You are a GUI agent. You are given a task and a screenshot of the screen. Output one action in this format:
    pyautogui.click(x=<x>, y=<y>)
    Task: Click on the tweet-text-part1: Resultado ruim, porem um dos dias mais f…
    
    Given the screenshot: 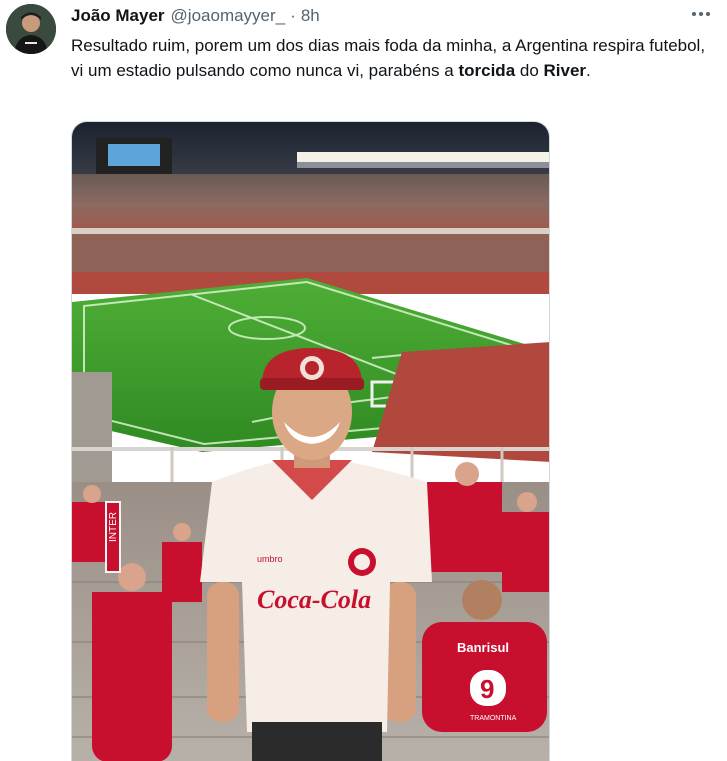 What is the action you would take?
    pyautogui.click(x=388, y=58)
    